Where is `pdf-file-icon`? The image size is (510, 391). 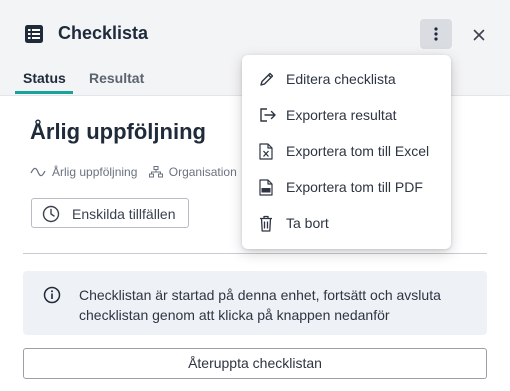 pdf-file-icon is located at coordinates (266, 187).